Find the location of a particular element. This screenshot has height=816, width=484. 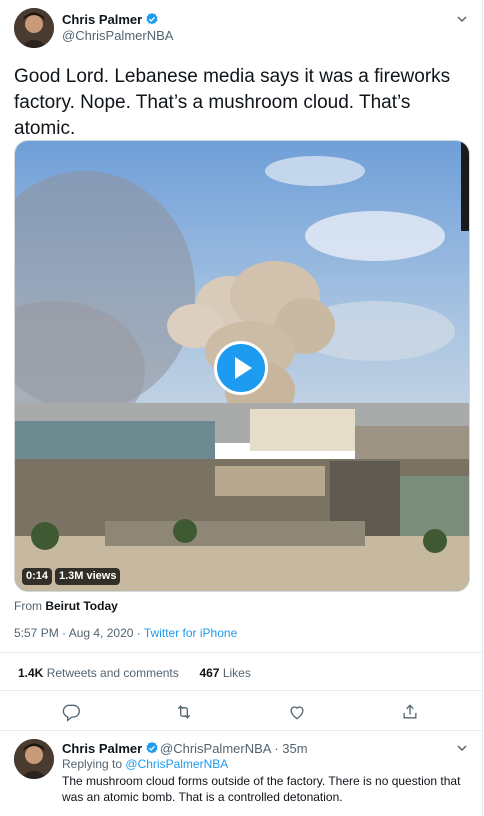

retweet-icon is located at coordinates (184, 712).